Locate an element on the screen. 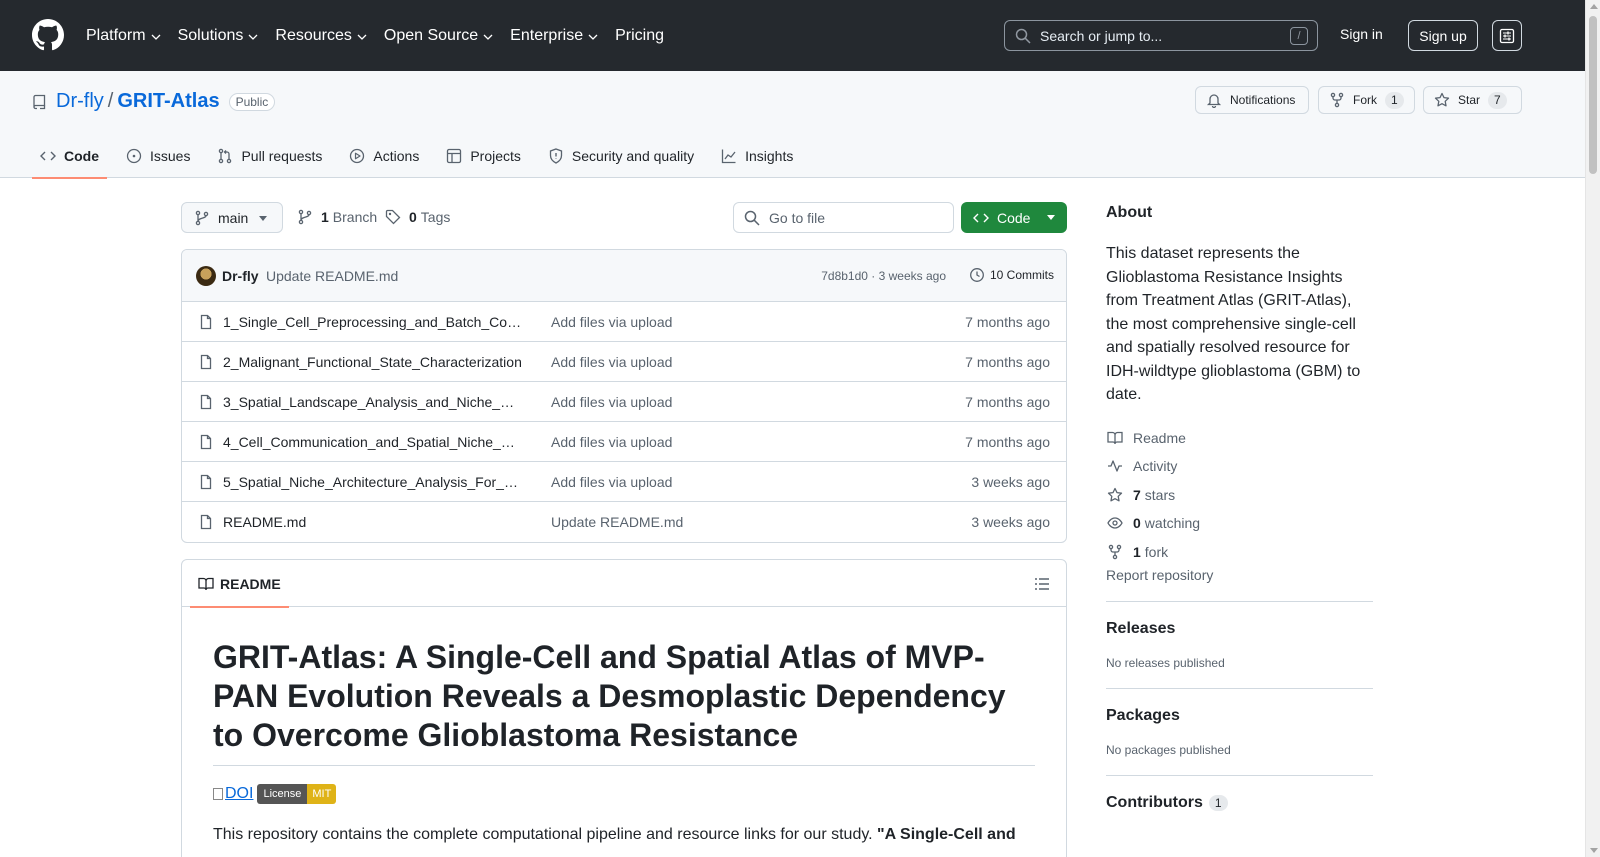  table-row: README.md Update README.md 3 weeks ago is located at coordinates (624, 522).